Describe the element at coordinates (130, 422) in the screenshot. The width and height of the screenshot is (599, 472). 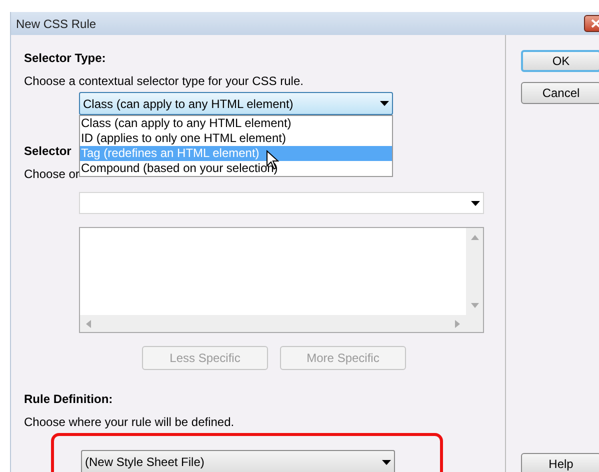
I see `description-text: Choose where your rule will be defined.` at that location.